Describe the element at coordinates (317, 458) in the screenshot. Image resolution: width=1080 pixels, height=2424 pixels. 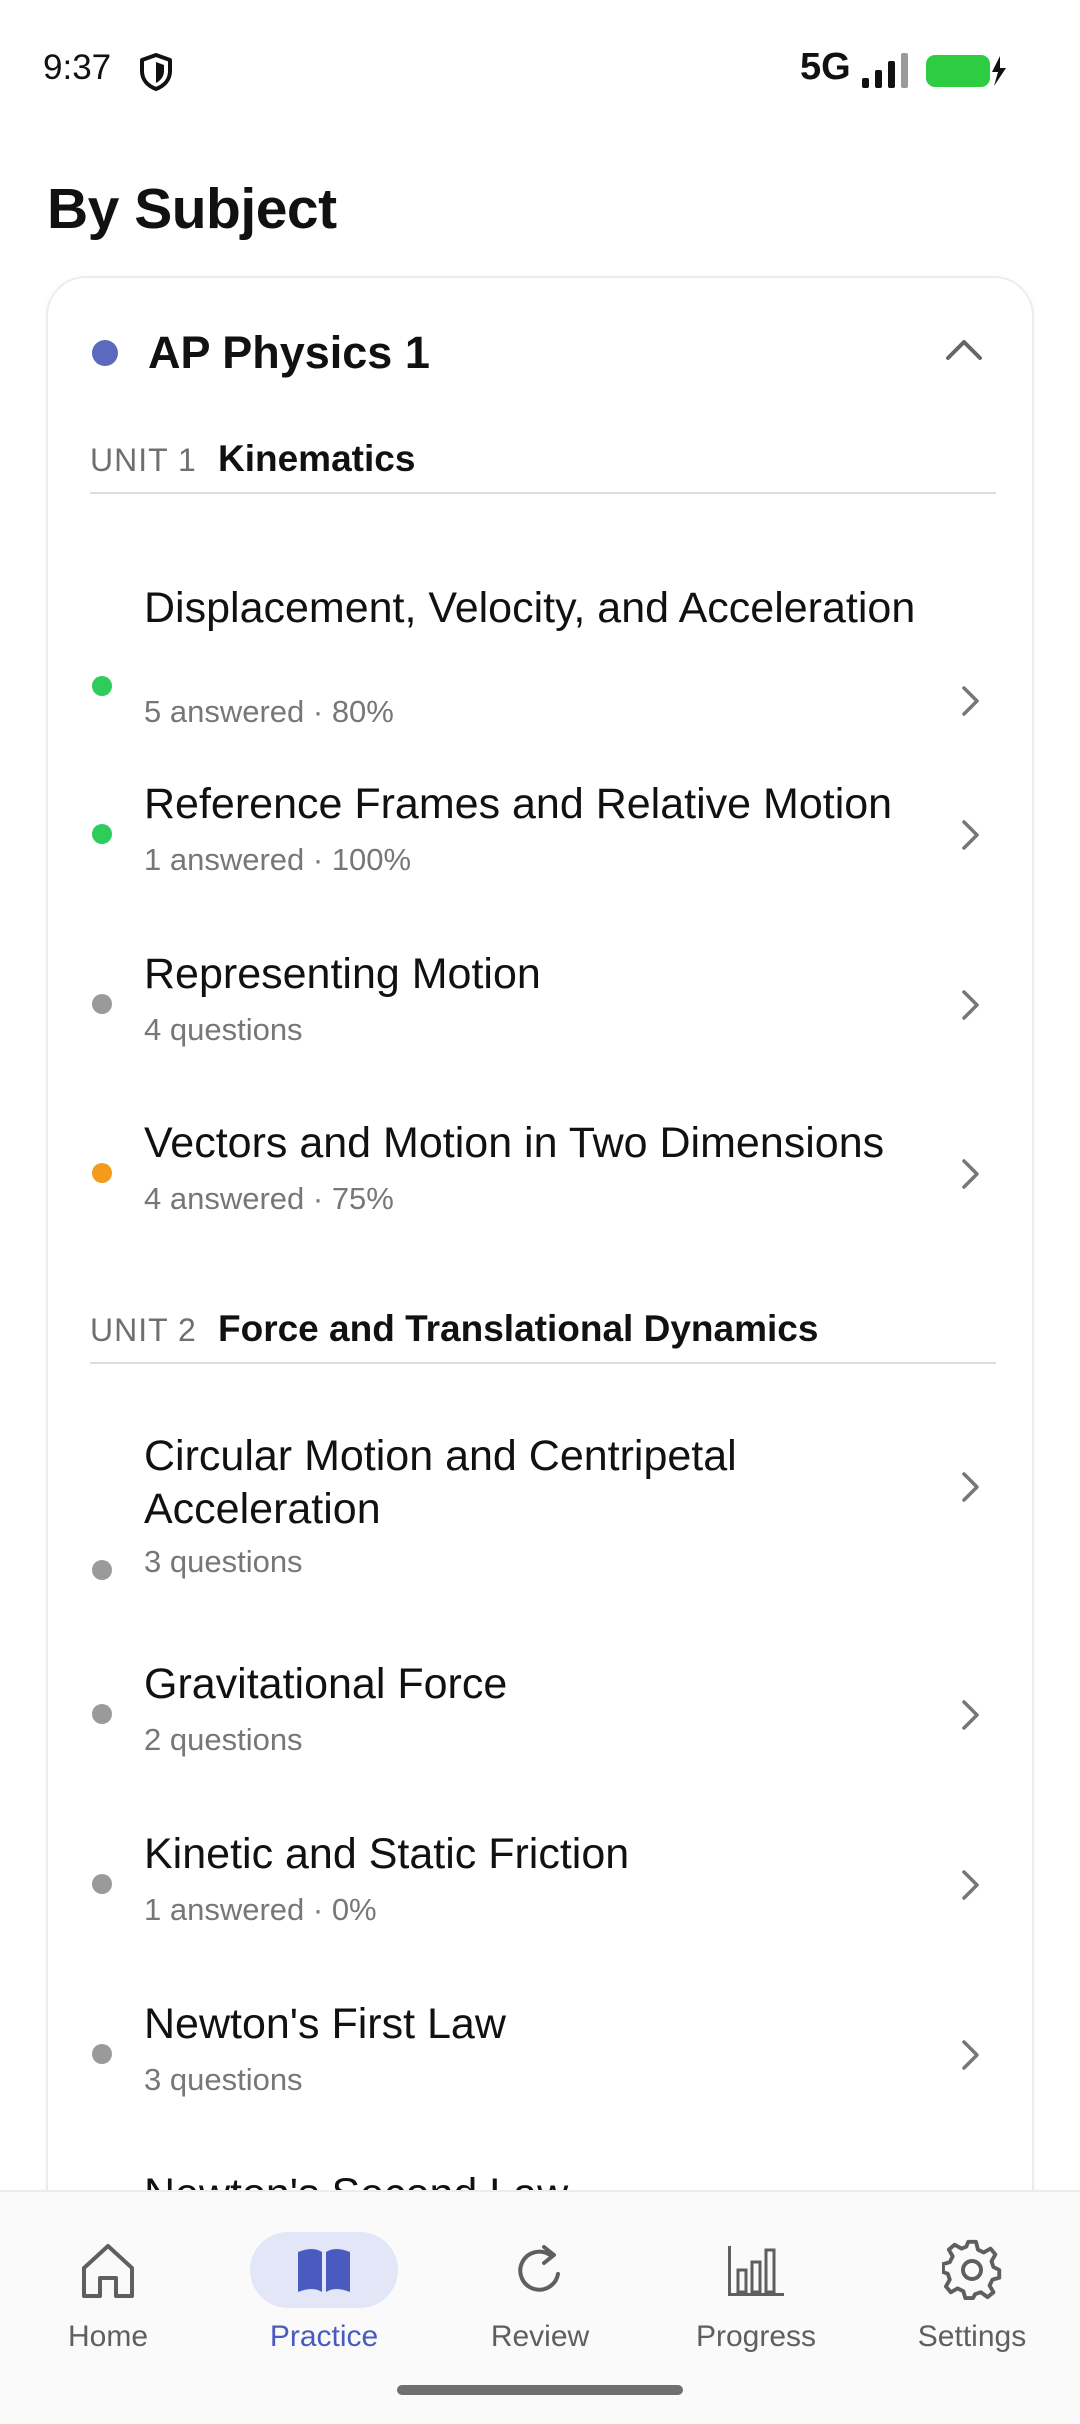
I see `unit-name: Kinematics` at that location.